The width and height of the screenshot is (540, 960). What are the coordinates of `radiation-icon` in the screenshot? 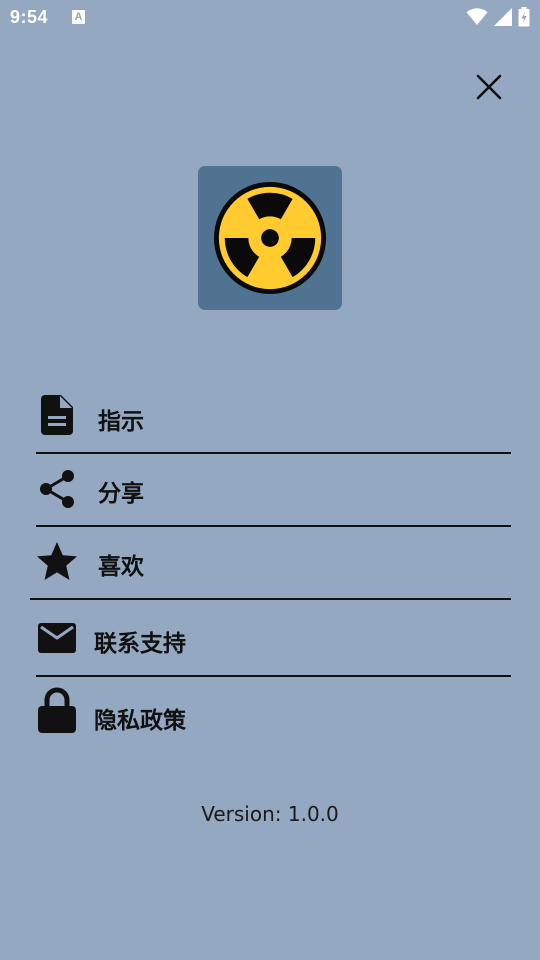 It's located at (270, 238).